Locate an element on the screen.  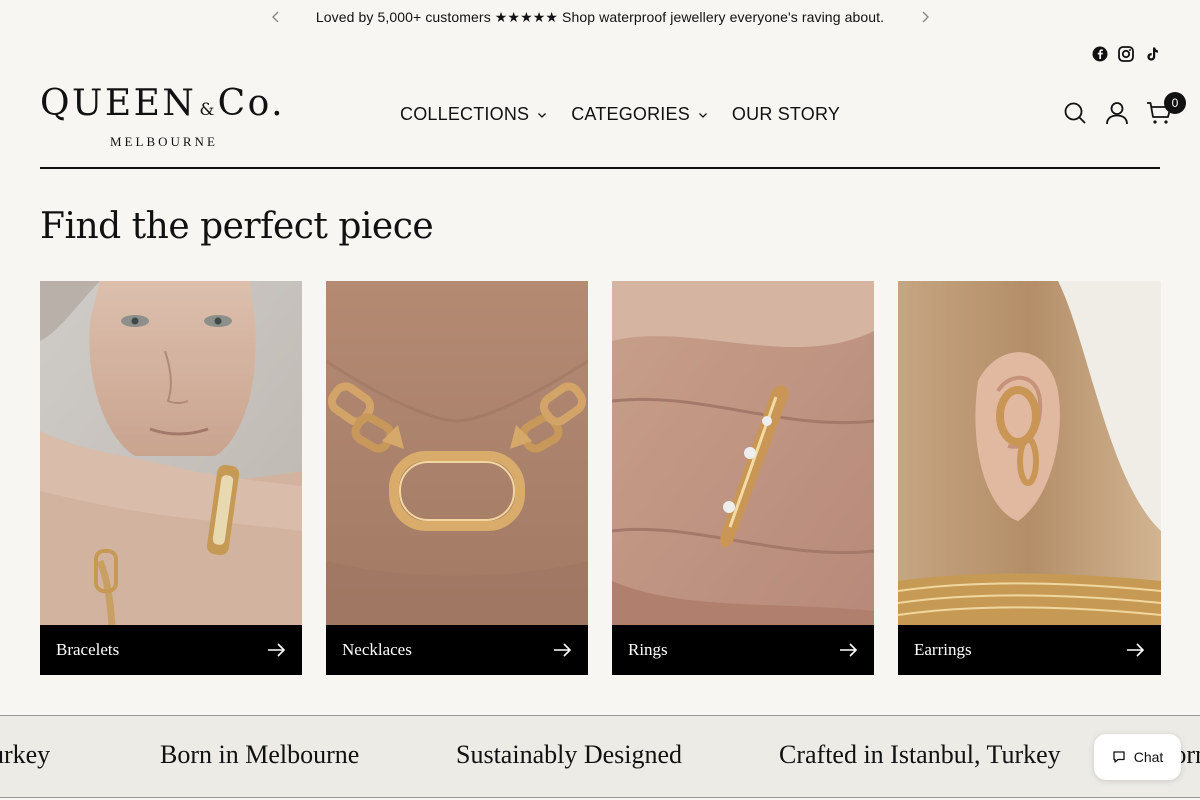
account-button is located at coordinates (1117, 113).